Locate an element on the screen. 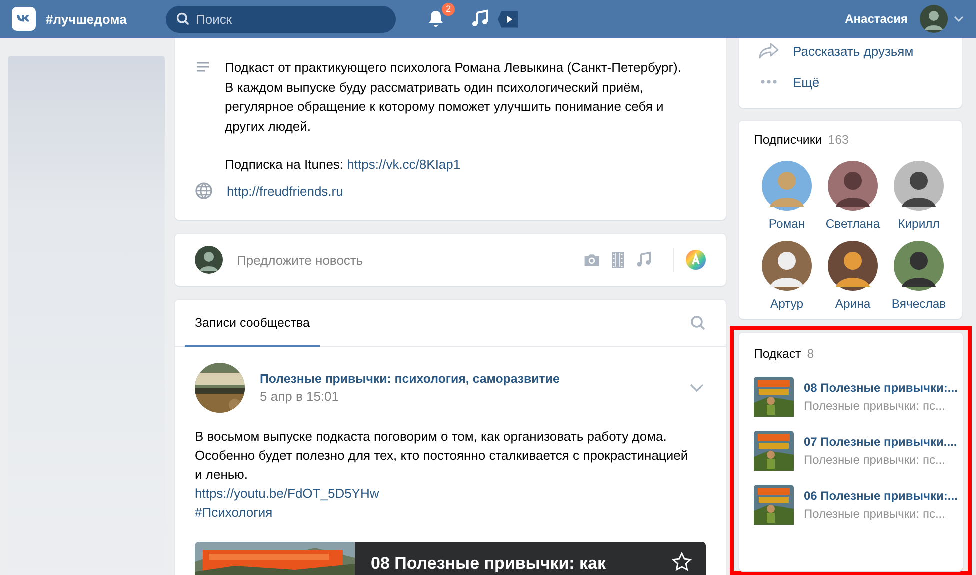 The image size is (976, 575). post-date: 5 апр в 15:01 is located at coordinates (300, 396).